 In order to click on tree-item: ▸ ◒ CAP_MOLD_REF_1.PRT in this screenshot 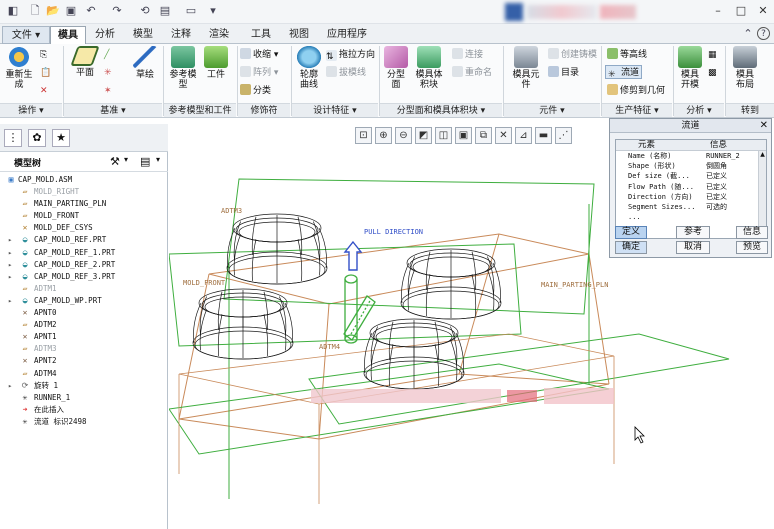, I will do `click(84, 253)`.